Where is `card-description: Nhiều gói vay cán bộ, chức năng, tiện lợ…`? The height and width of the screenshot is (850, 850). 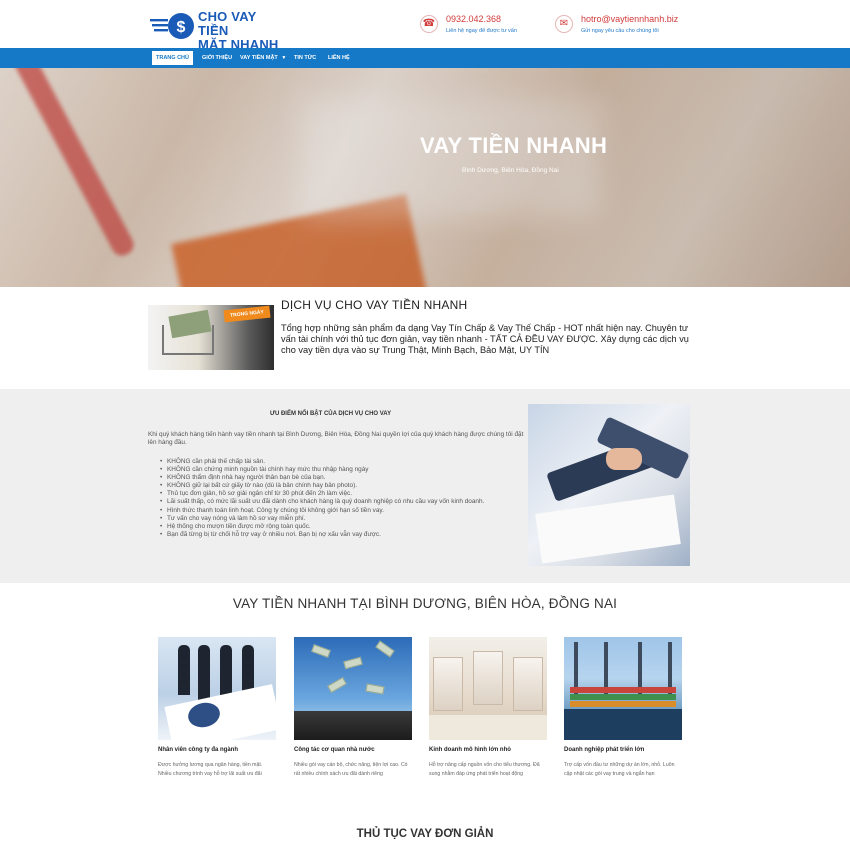
card-description: Nhiều gói vay cán bộ, chức năng, tiện lợ… is located at coordinates (351, 769).